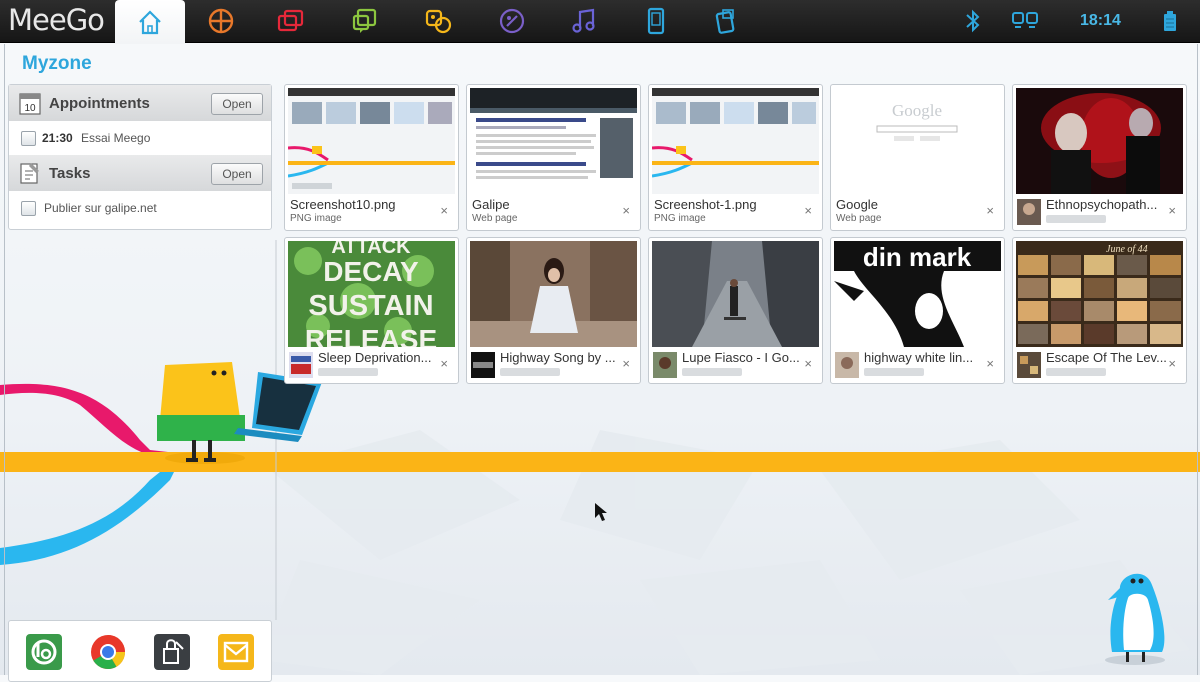  I want to click on tab-people, so click(290, 21).